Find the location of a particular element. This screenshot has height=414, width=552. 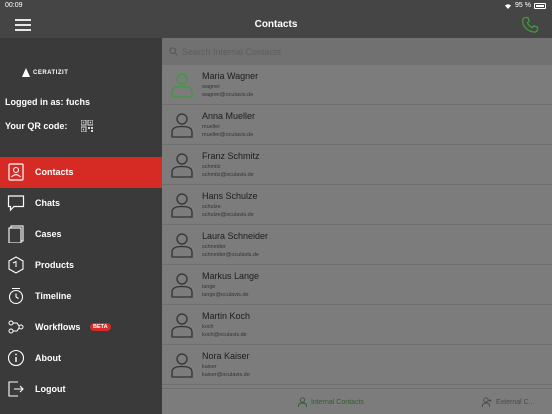

sidebar-item-timeline: Timeline is located at coordinates (81, 296).